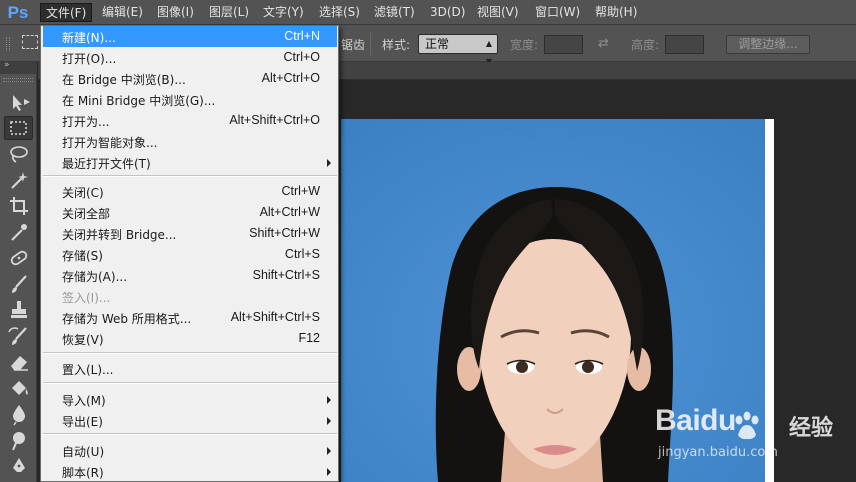 The image size is (856, 482). What do you see at coordinates (18, 440) in the screenshot?
I see `dodge-tool-icon` at bounding box center [18, 440].